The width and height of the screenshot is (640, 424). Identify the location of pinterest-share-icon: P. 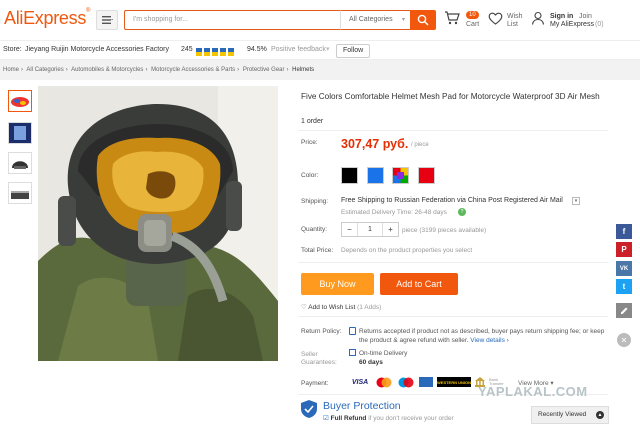
(624, 249).